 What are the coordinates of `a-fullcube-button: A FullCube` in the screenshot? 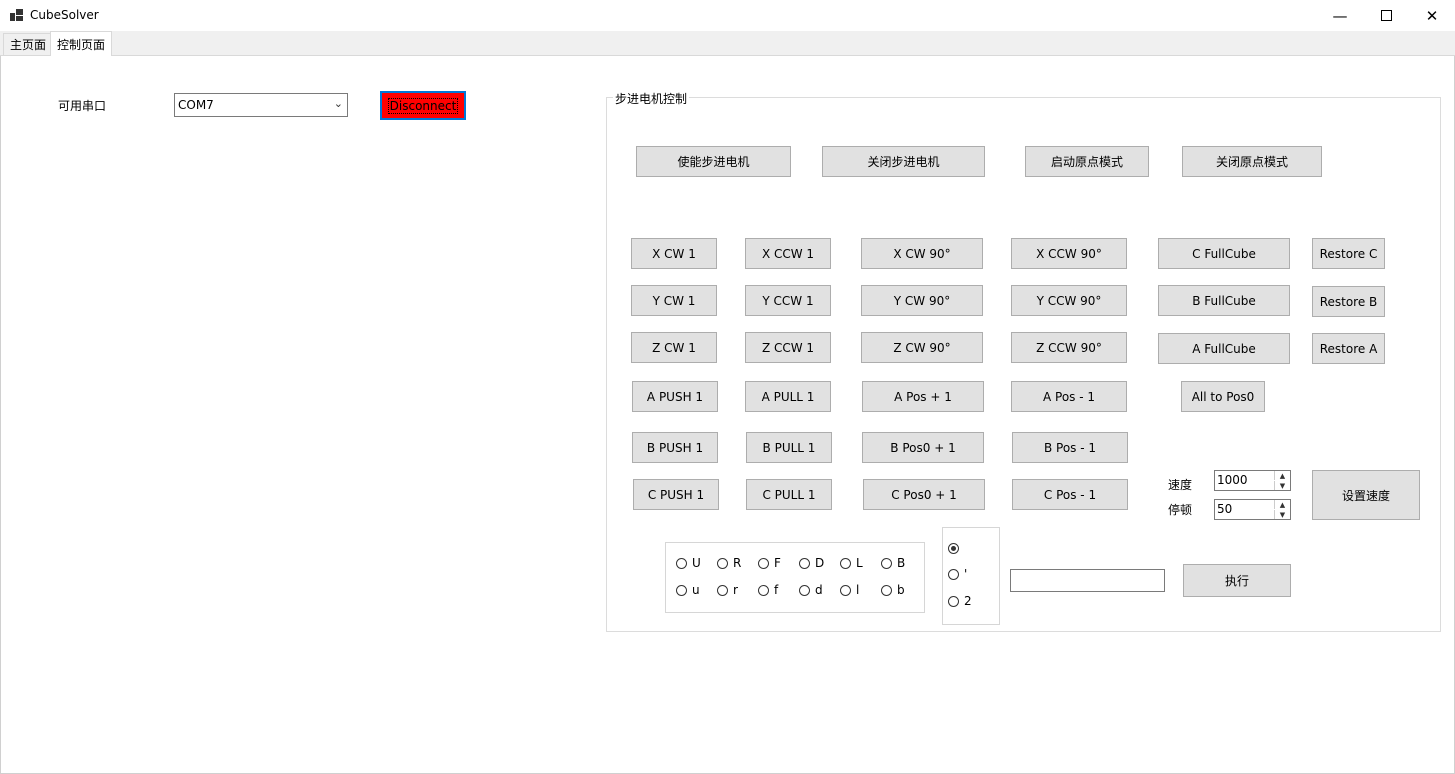 It's located at (1224, 348).